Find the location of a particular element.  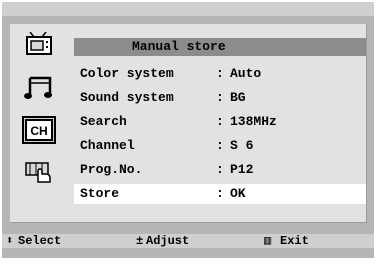

menu-row-color-system: Color system : Auto is located at coordinates (220, 74).